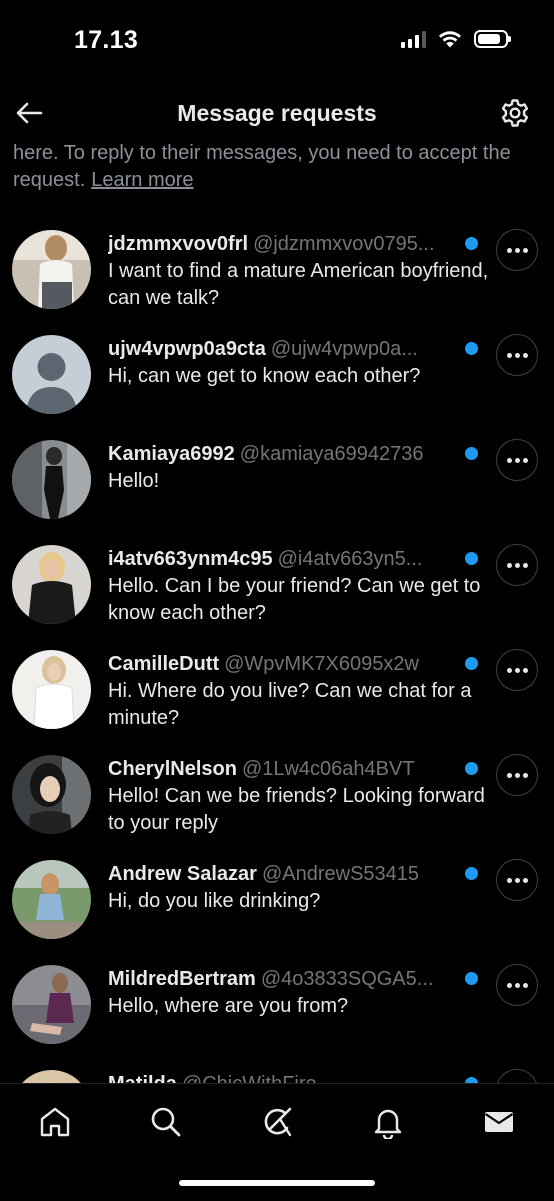 Image resolution: width=554 pixels, height=1201 pixels. Describe the element at coordinates (214, 901) in the screenshot. I see `message-preview: Hi, do you like drinking?` at that location.